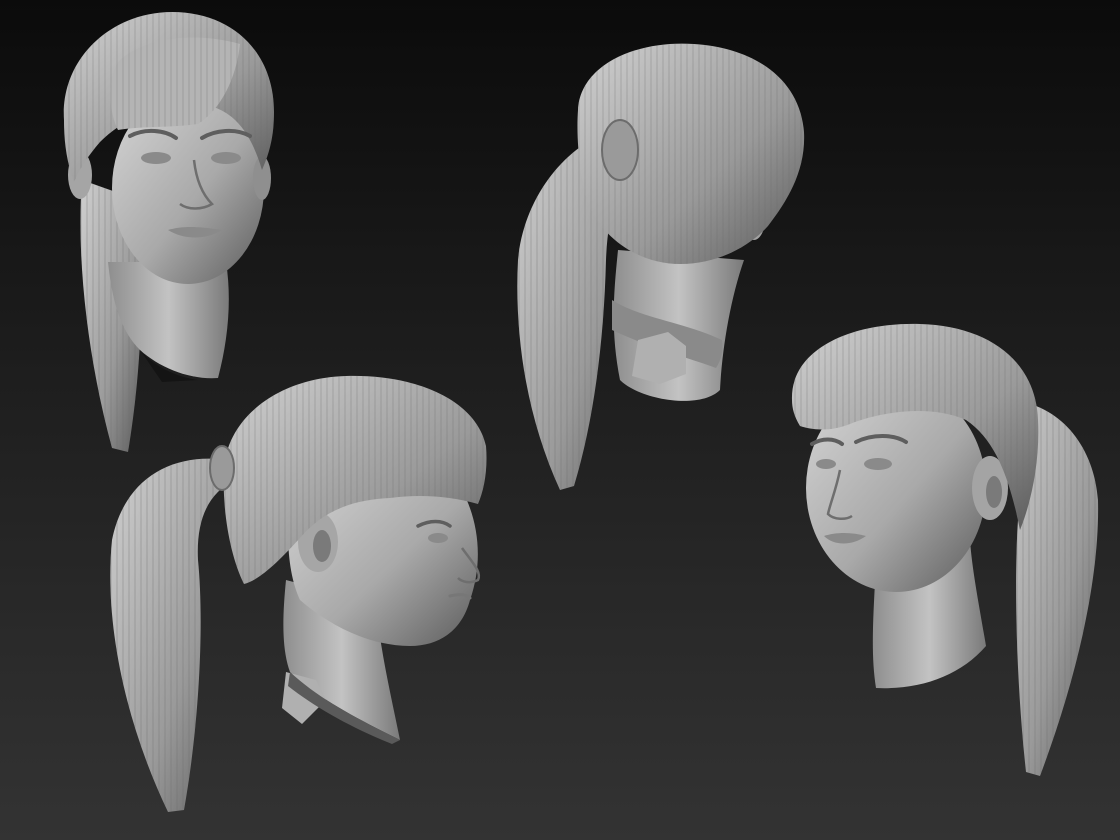 The image size is (1120, 840). I want to click on left-three-quarter-view-head, so click(945, 549).